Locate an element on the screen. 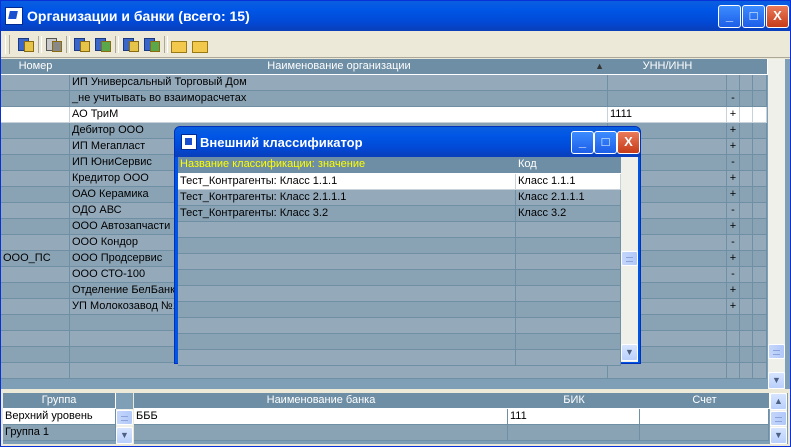 This screenshot has width=791, height=447. groups-vertical-scrollbar: ▼ is located at coordinates (124, 426).